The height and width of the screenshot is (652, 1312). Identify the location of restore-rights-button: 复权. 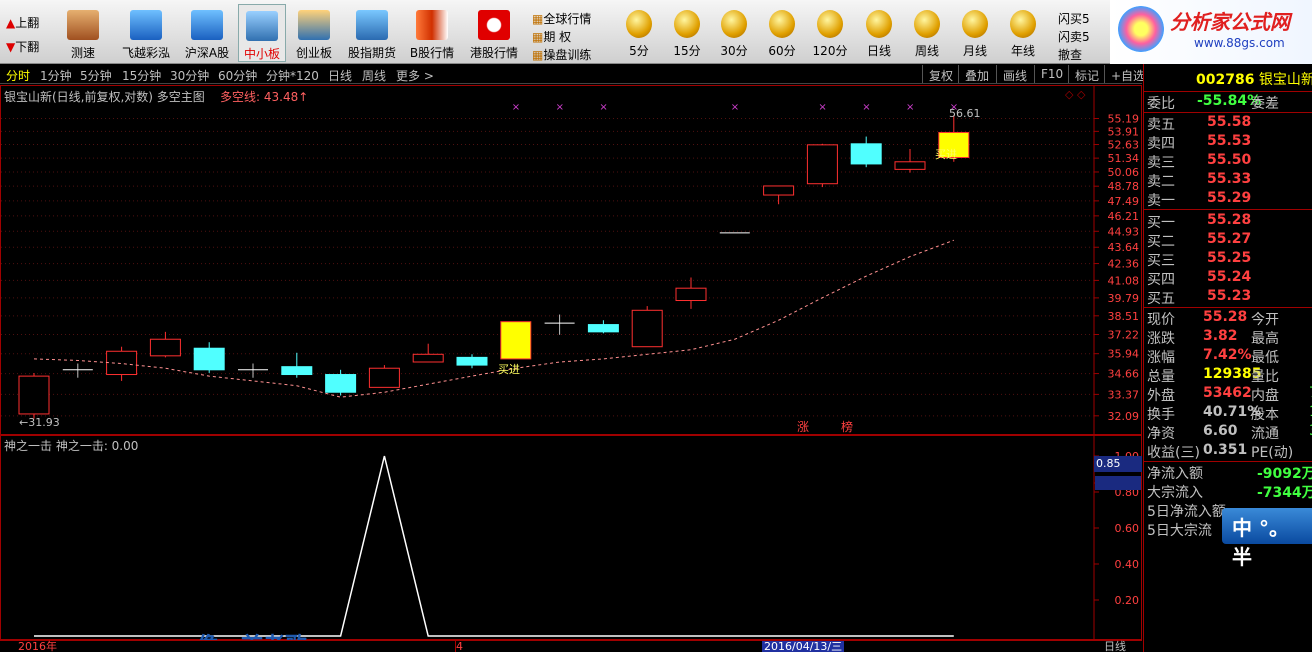
(940, 74).